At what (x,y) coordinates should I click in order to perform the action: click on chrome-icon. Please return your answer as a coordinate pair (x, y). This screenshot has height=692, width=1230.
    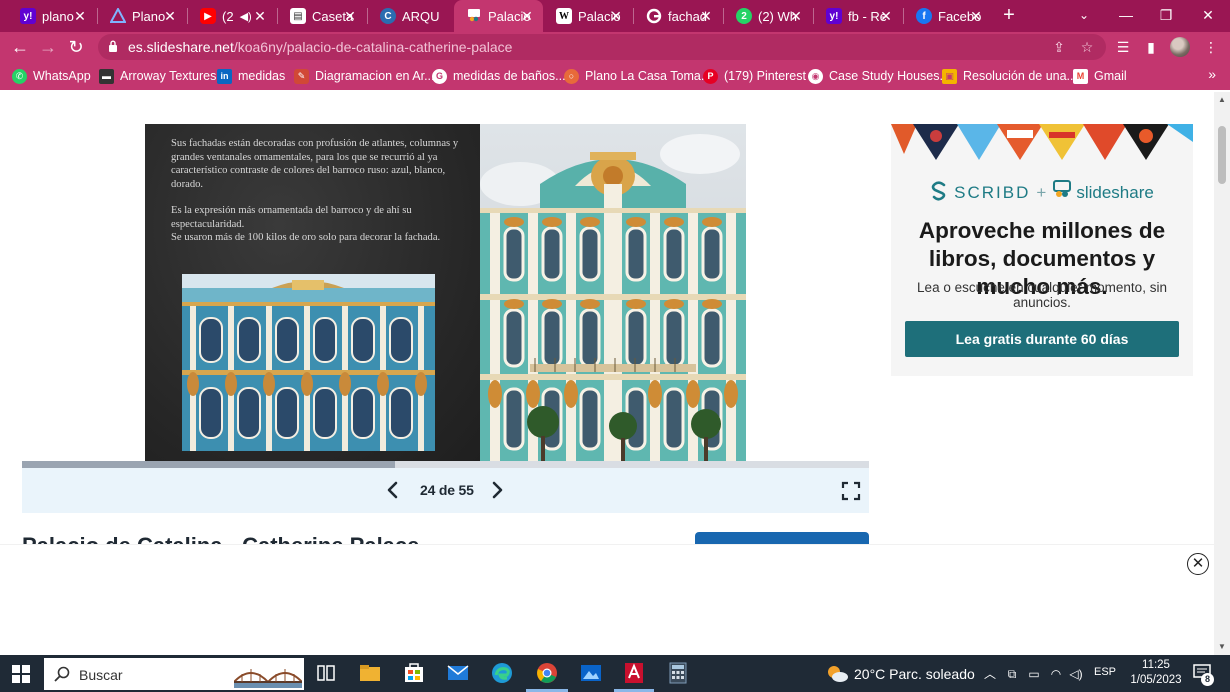
    Looking at the image, I should click on (547, 673).